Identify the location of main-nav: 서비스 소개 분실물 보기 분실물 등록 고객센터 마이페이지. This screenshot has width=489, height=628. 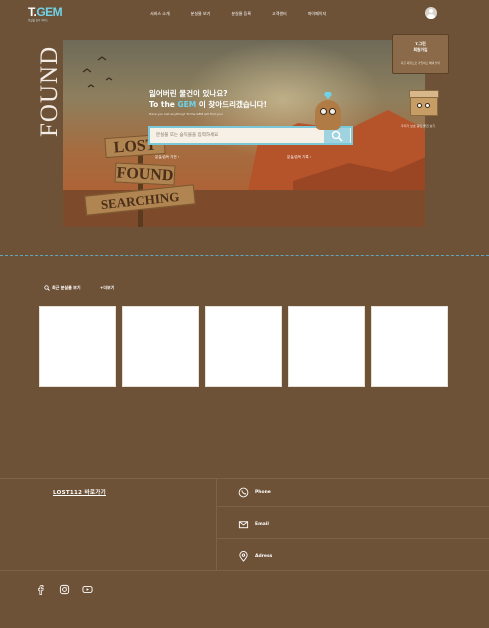
(248, 14).